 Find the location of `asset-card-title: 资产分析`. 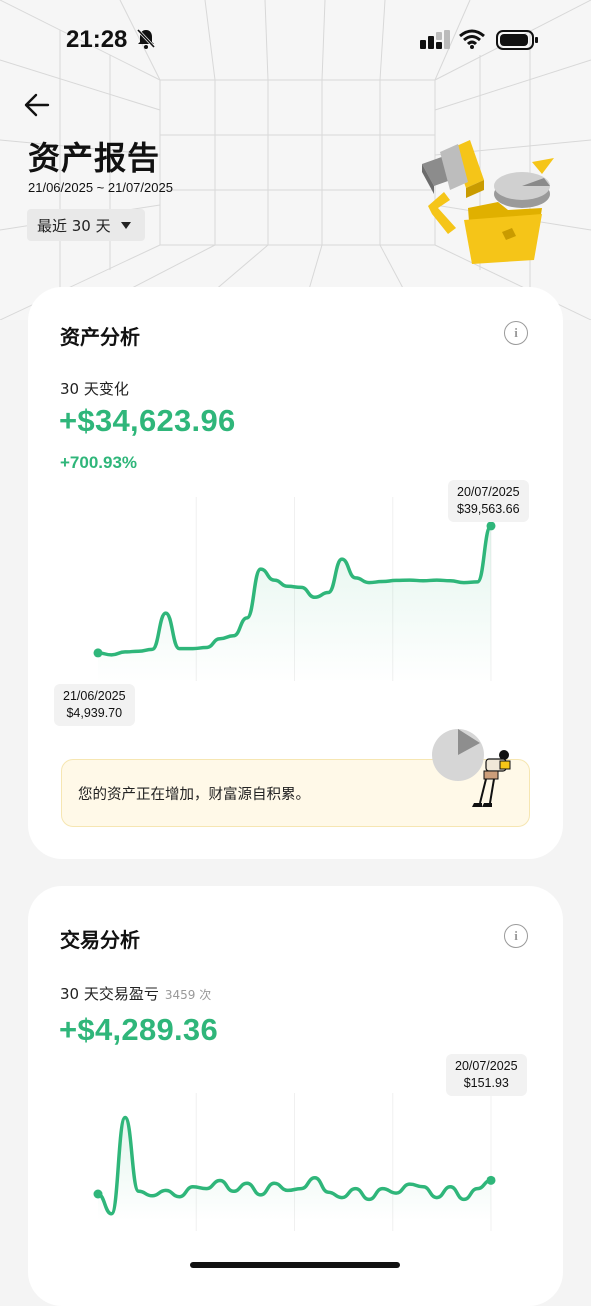

asset-card-title: 资产分析 is located at coordinates (100, 337).